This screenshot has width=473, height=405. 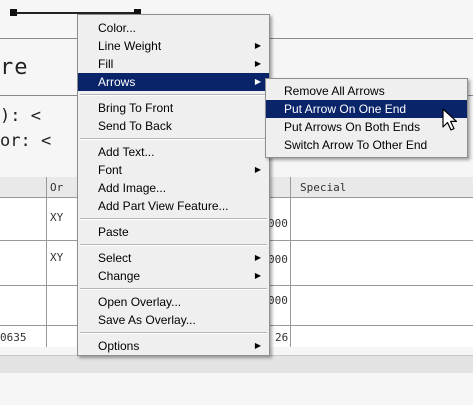 What do you see at coordinates (323, 187) in the screenshot?
I see `column-header: Special` at bounding box center [323, 187].